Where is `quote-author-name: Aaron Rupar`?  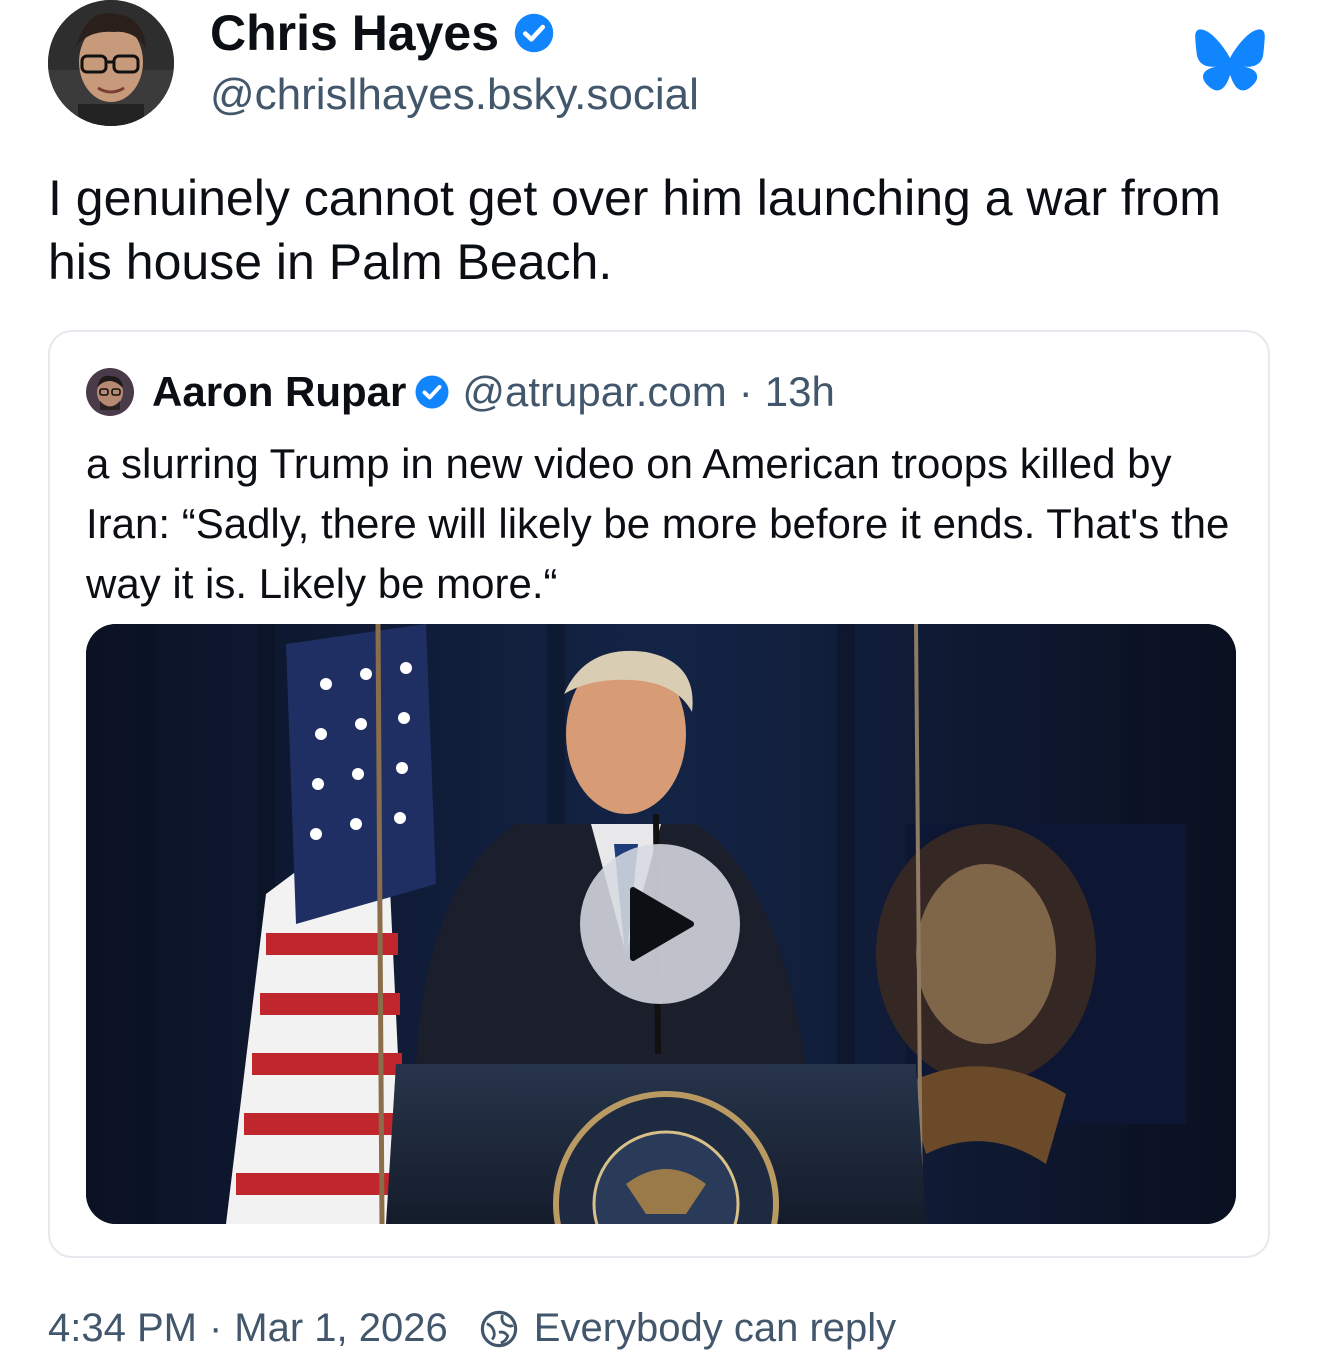 quote-author-name: Aaron Rupar is located at coordinates (279, 392).